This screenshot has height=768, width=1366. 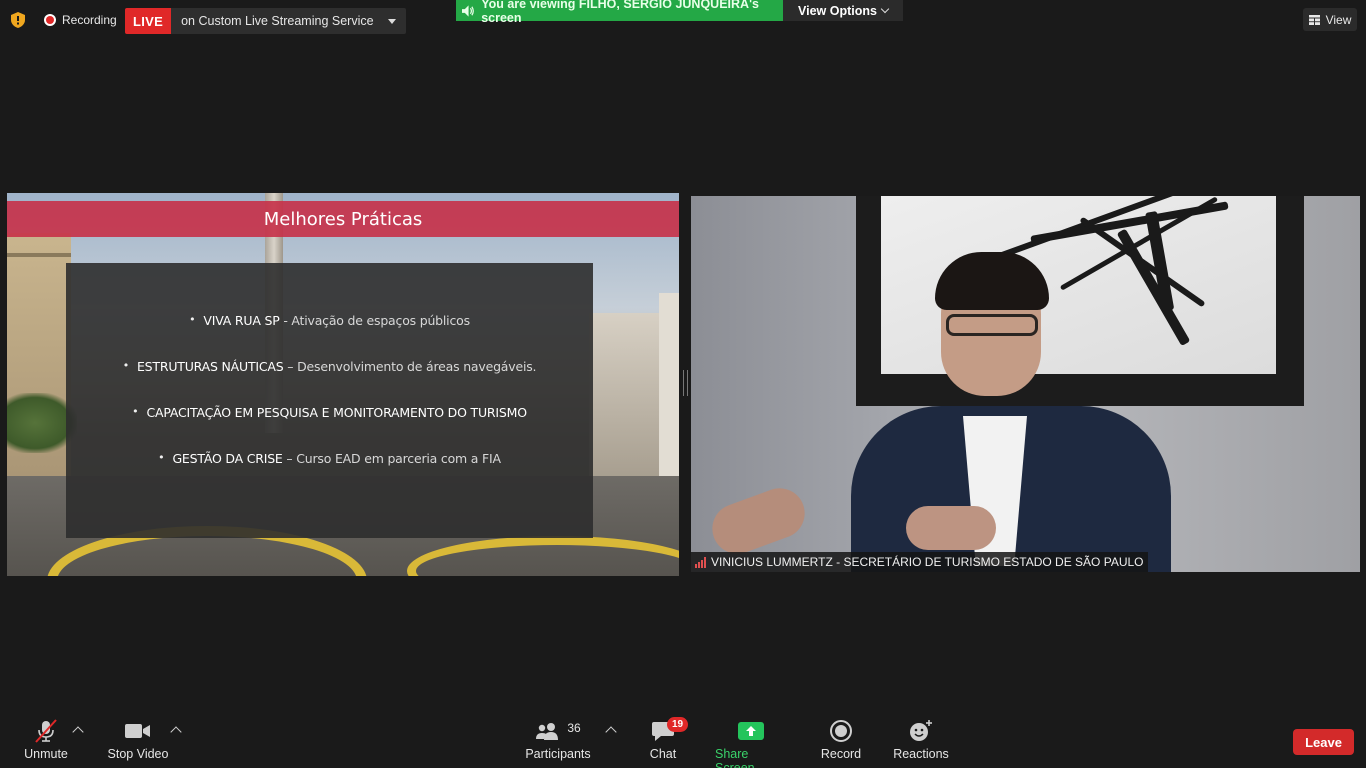 I want to click on view-options-label: View Options, so click(x=837, y=10).